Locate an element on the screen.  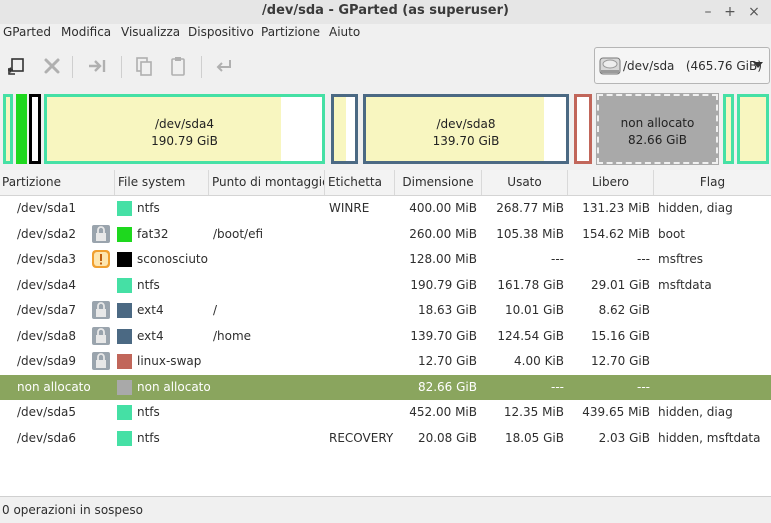
close-button: × is located at coordinates (754, 12).